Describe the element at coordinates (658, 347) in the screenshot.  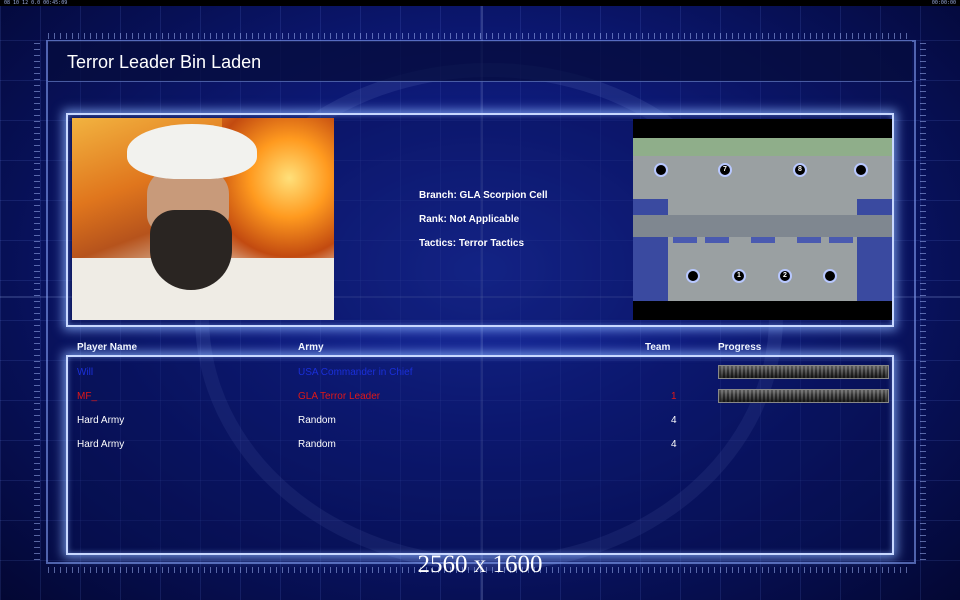
I see `header-team: Team` at that location.